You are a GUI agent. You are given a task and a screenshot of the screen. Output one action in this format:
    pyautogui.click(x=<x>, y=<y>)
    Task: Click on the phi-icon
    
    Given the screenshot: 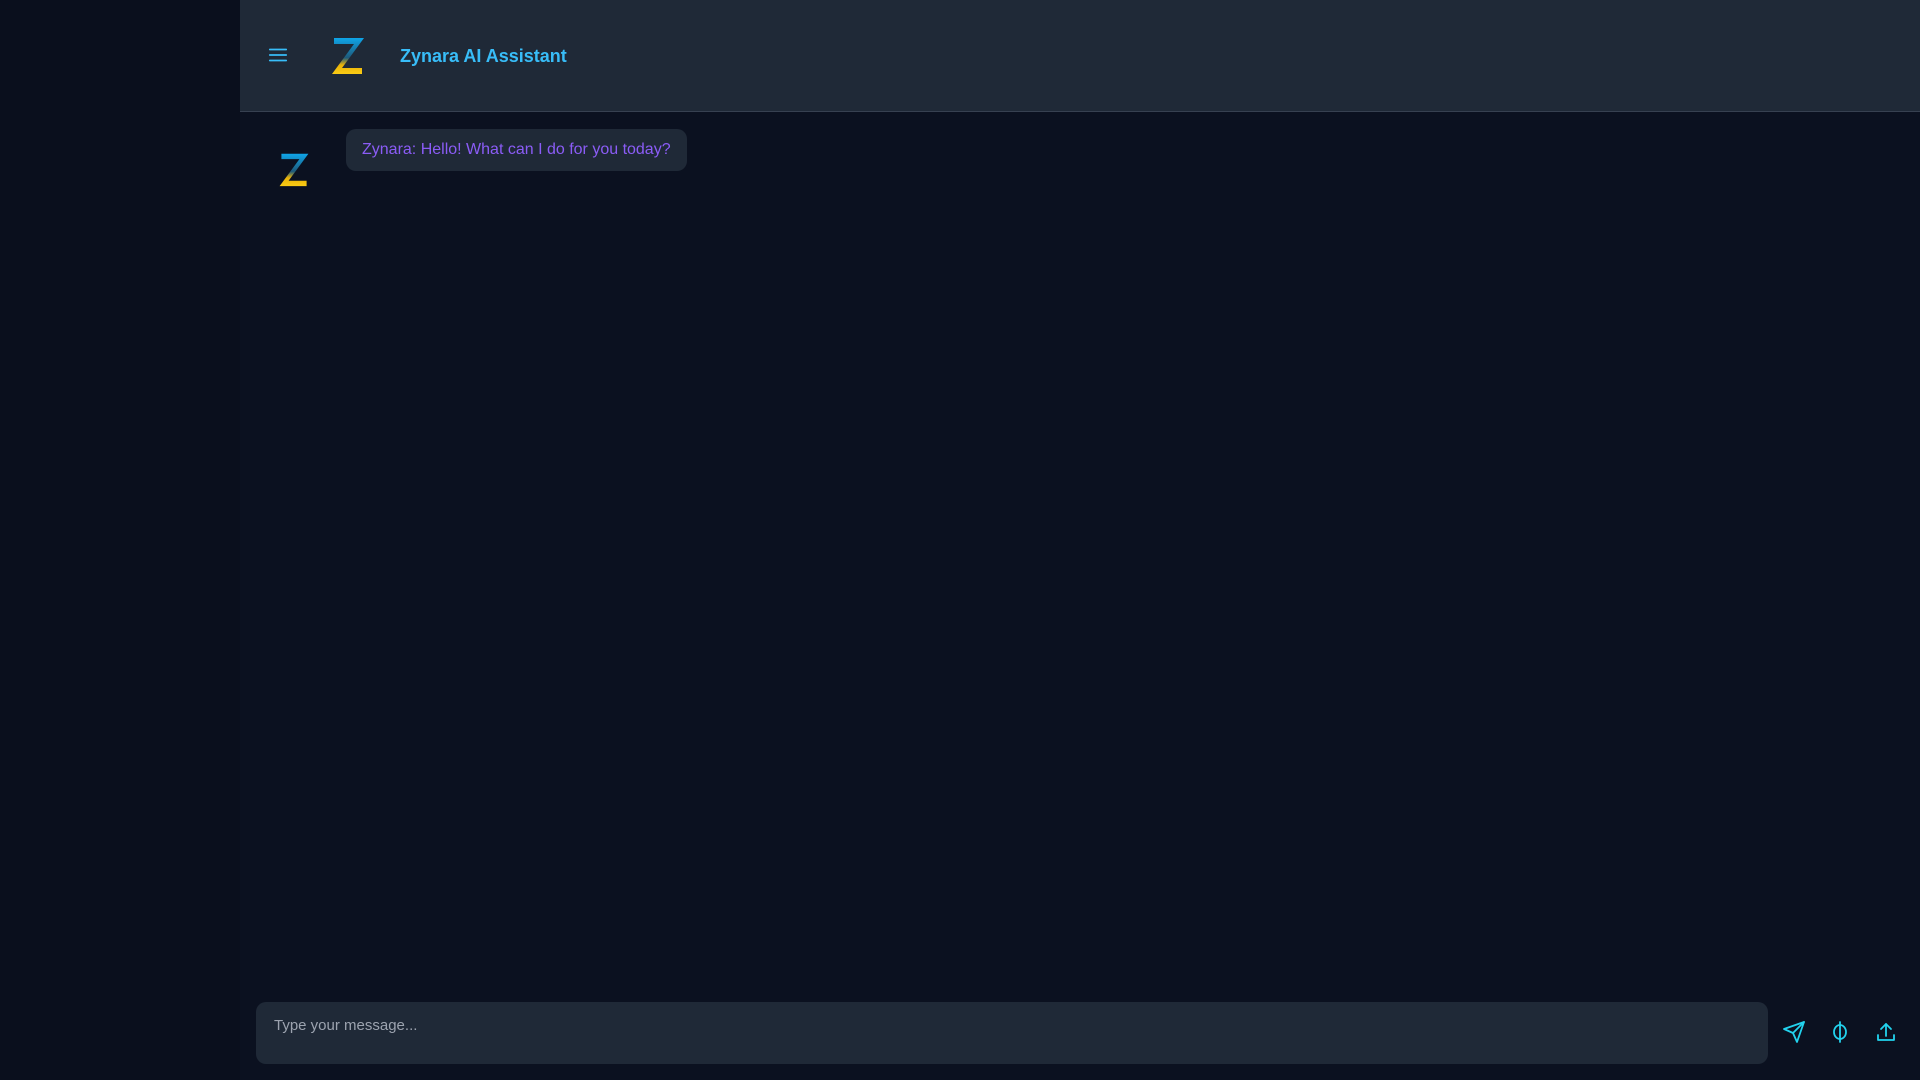 What is the action you would take?
    pyautogui.click(x=1840, y=1032)
    